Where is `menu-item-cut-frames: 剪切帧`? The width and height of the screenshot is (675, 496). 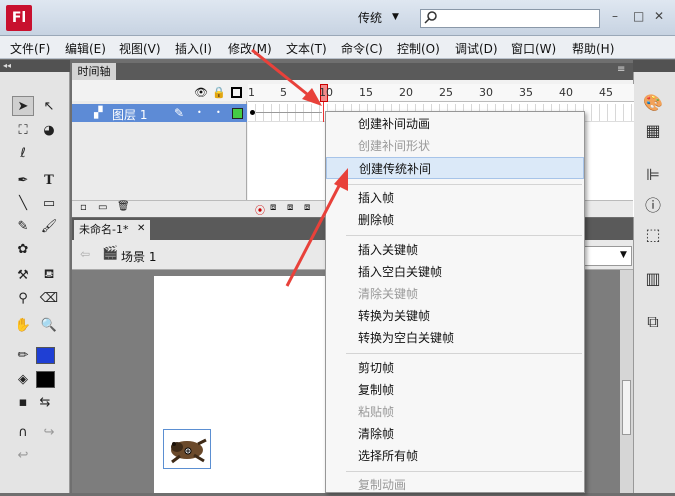
menu-item-cut-frames: 剪切帧 is located at coordinates (455, 368).